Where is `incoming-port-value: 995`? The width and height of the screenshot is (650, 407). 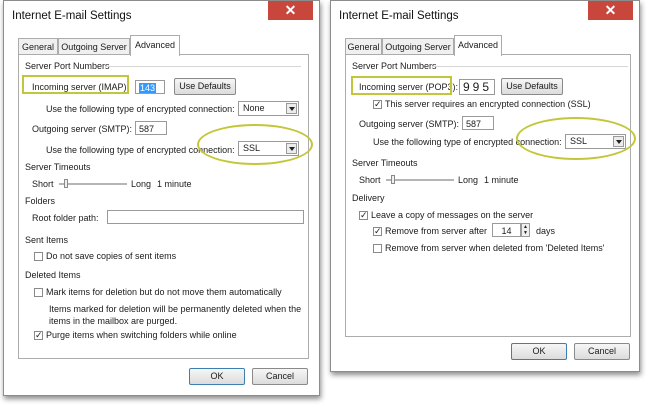 incoming-port-value: 995 is located at coordinates (478, 87).